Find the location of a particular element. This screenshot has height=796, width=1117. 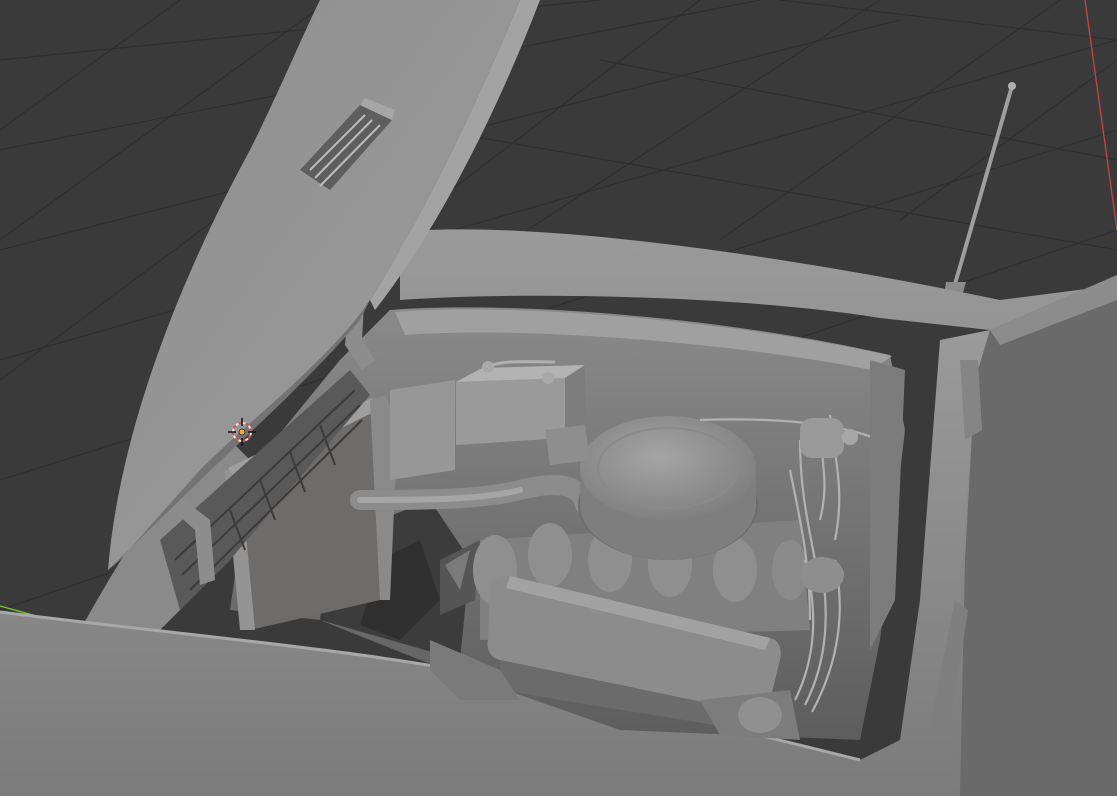

x-axis-line is located at coordinates (1100, 115).